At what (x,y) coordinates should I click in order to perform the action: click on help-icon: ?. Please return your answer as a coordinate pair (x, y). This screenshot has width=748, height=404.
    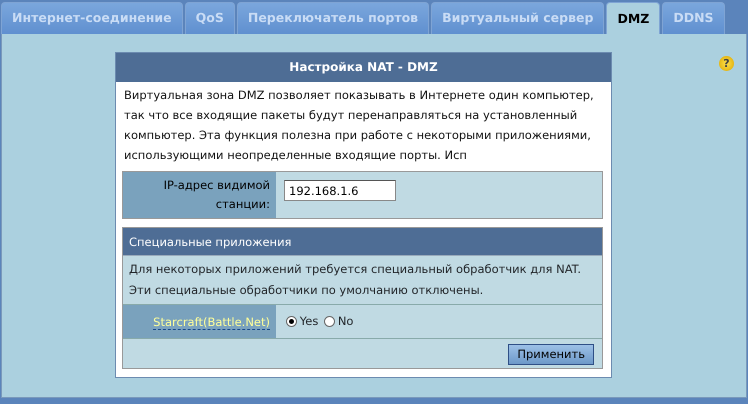
    Looking at the image, I should click on (726, 63).